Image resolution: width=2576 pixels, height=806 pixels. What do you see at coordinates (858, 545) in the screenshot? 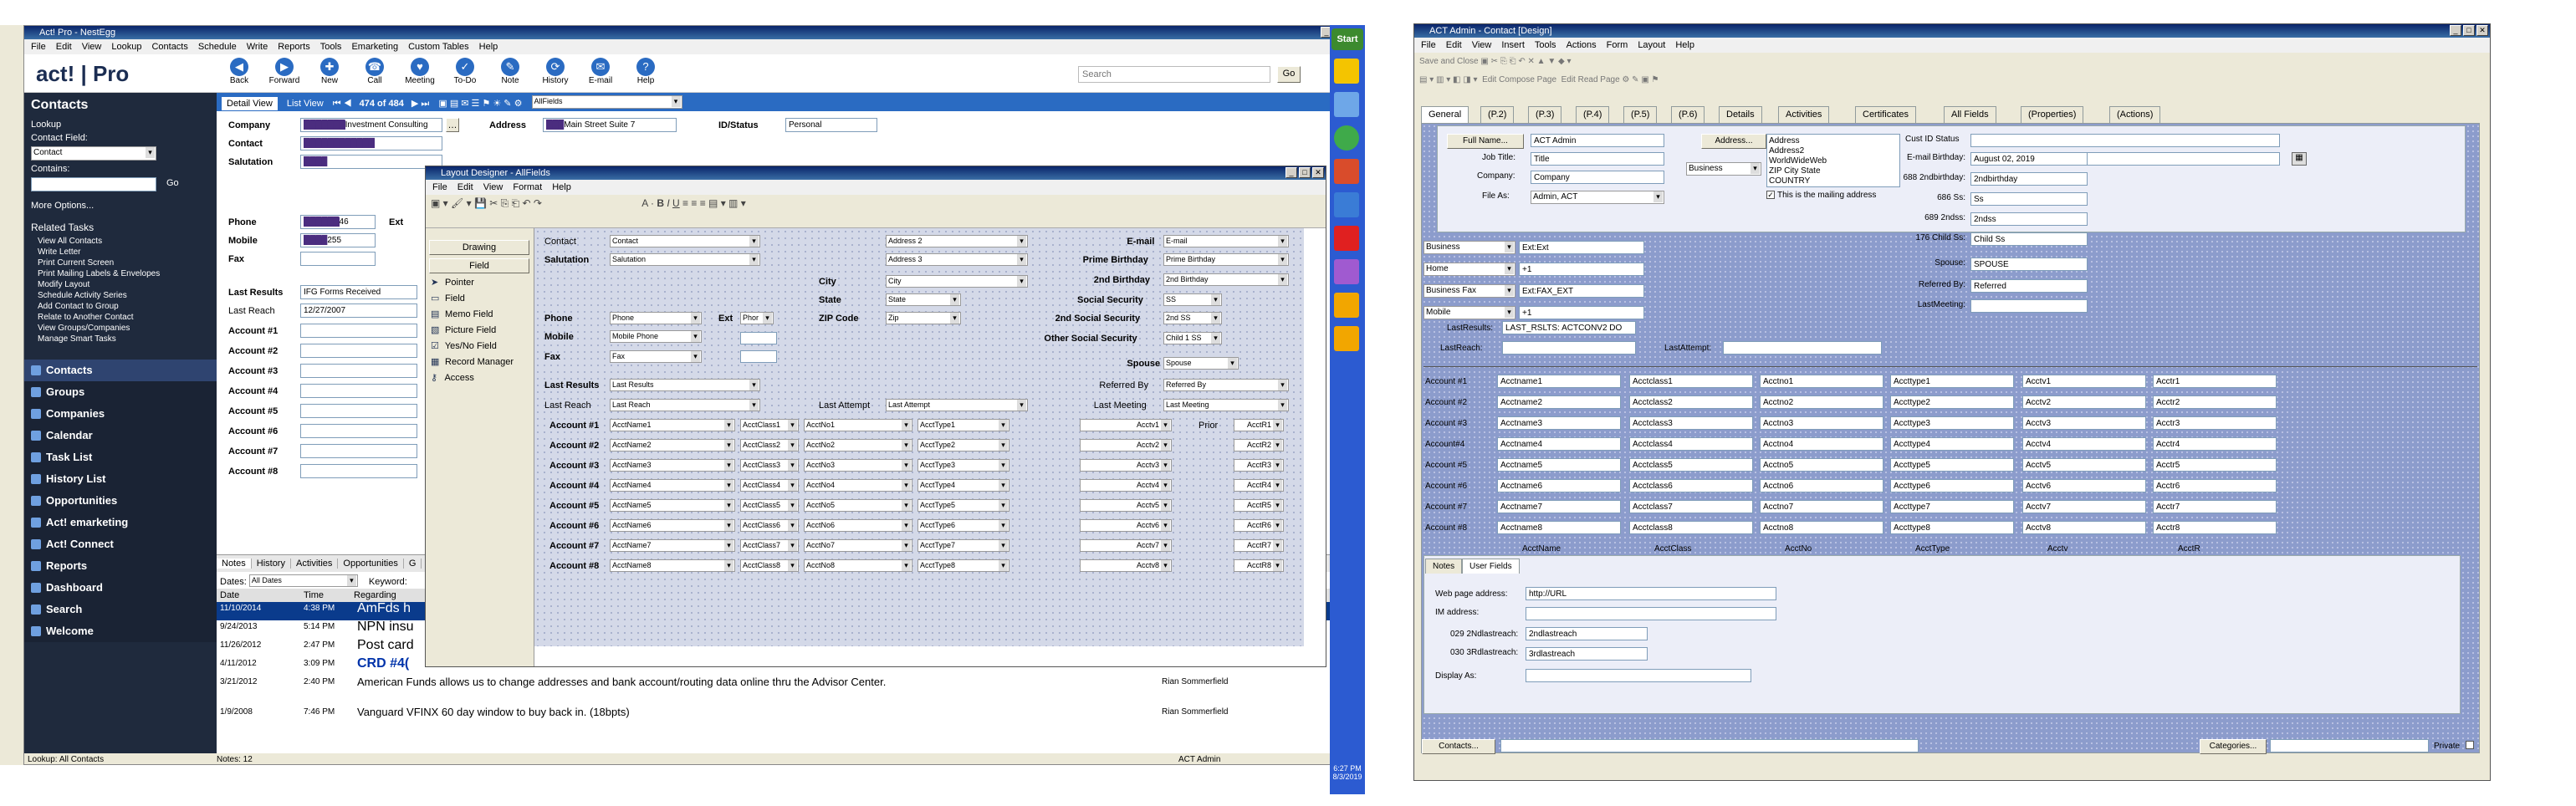
I see `ld-account-field: AcctNo7` at bounding box center [858, 545].